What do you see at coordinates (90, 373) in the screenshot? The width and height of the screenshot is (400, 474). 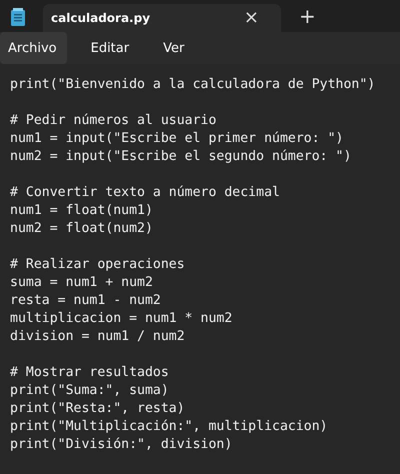 I see `code-line: # Mostrar resultados` at bounding box center [90, 373].